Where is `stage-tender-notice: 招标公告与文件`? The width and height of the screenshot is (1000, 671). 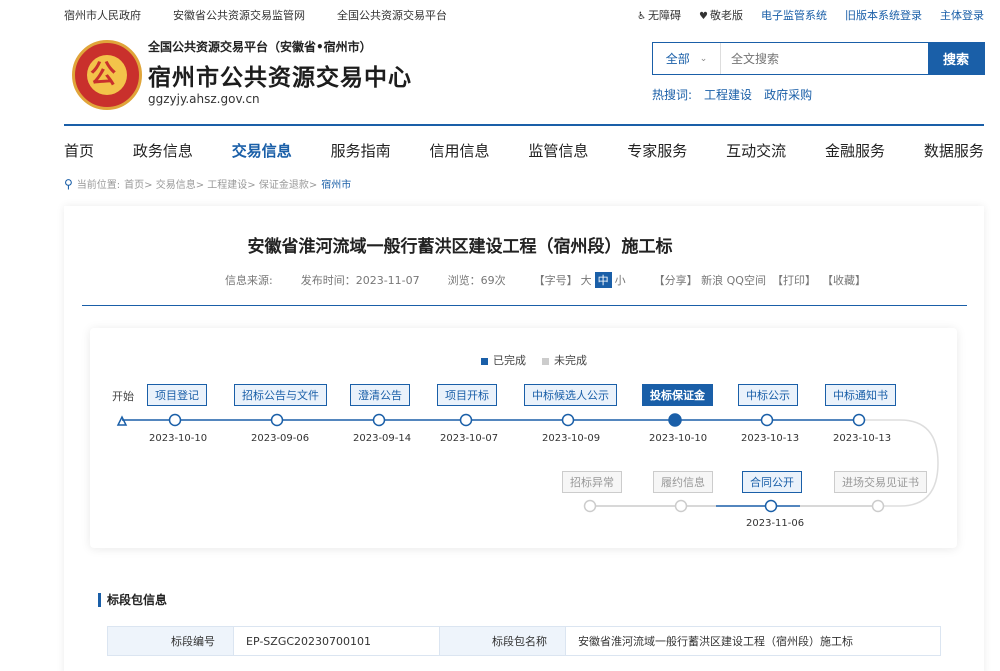
stage-tender-notice: 招标公告与文件 is located at coordinates (280, 395).